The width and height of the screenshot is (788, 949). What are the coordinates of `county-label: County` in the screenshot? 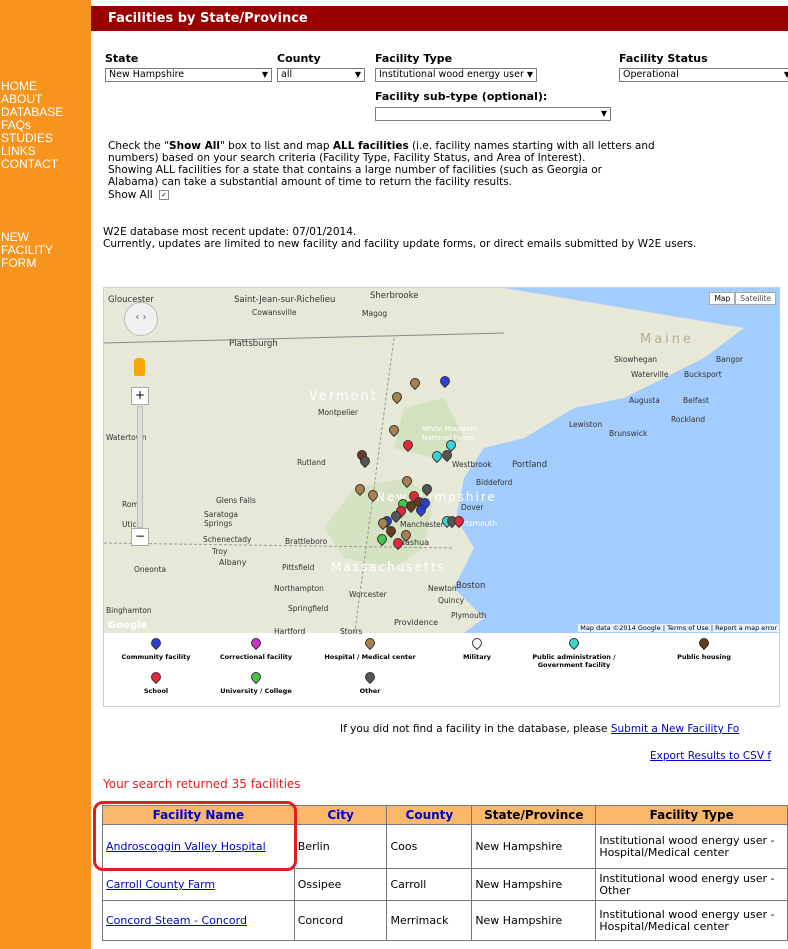 It's located at (299, 58).